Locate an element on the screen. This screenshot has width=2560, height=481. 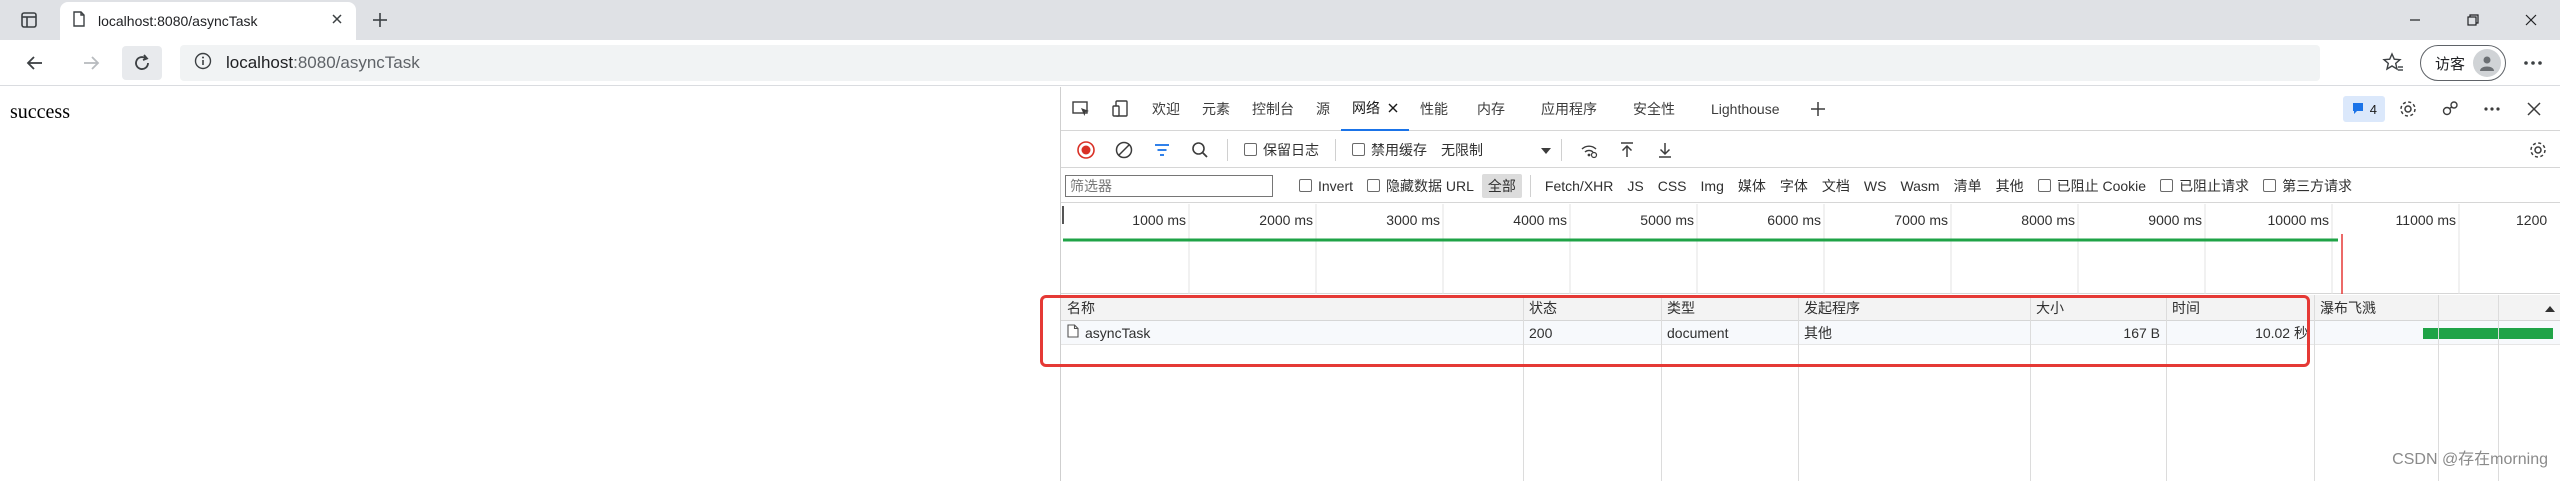
record-icon is located at coordinates (1086, 150).